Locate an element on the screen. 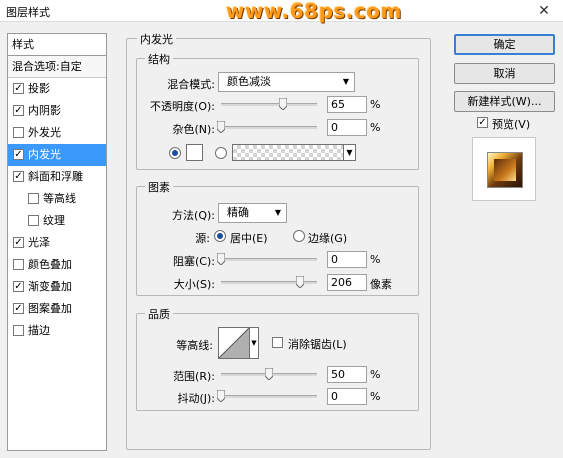 This screenshot has width=563, height=458. jitter-percent: % is located at coordinates (375, 396).